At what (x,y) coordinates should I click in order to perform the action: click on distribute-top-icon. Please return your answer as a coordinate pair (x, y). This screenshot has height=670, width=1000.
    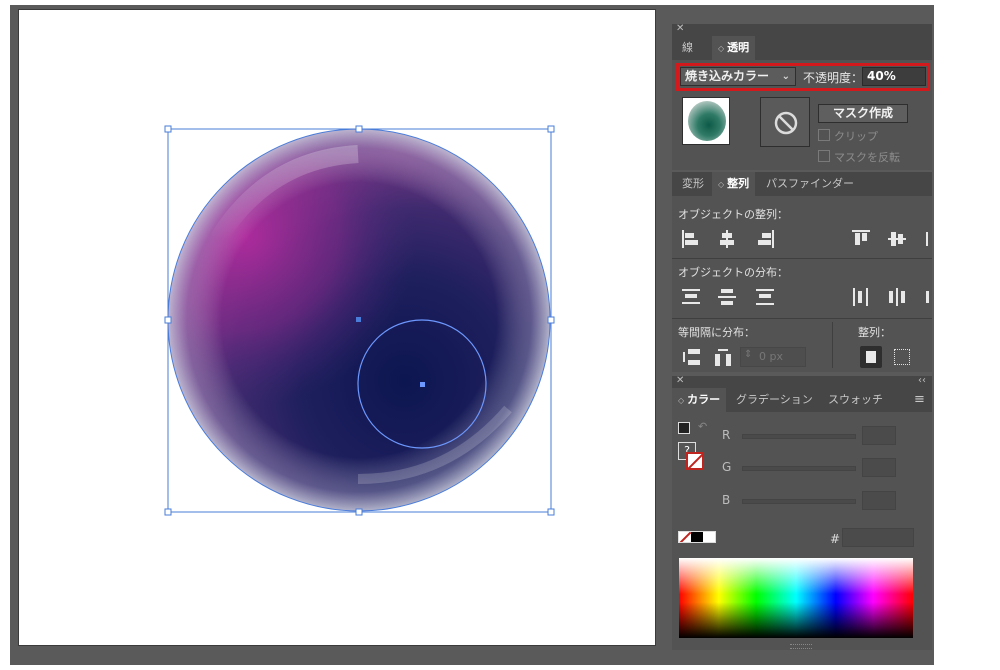
    Looking at the image, I should click on (691, 297).